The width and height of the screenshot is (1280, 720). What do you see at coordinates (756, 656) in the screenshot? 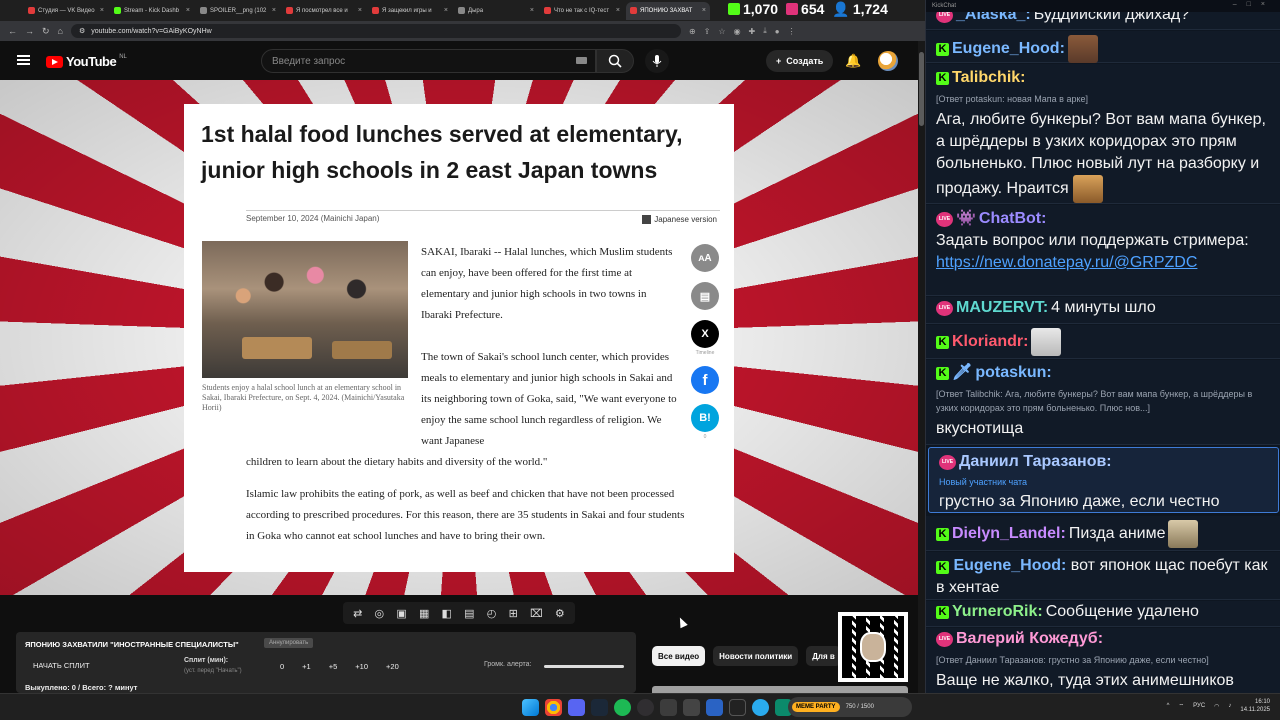
I see `chip-politics-news: Новости политики` at bounding box center [756, 656].